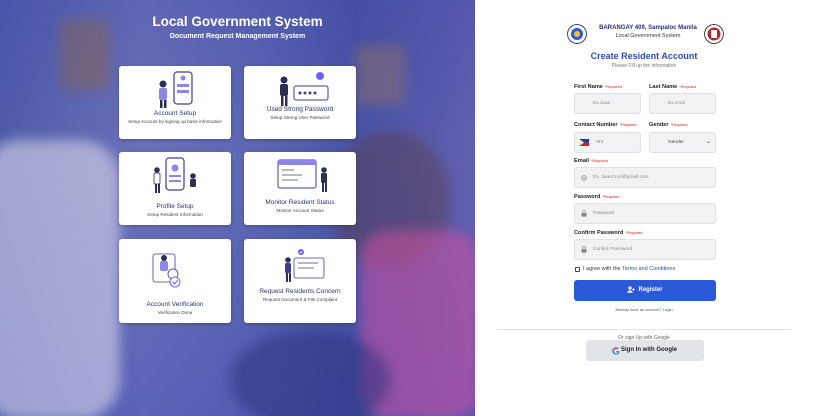 Image resolution: width=813 pixels, height=416 pixels. What do you see at coordinates (638, 309) in the screenshot?
I see `already-text: Already have an account?` at bounding box center [638, 309].